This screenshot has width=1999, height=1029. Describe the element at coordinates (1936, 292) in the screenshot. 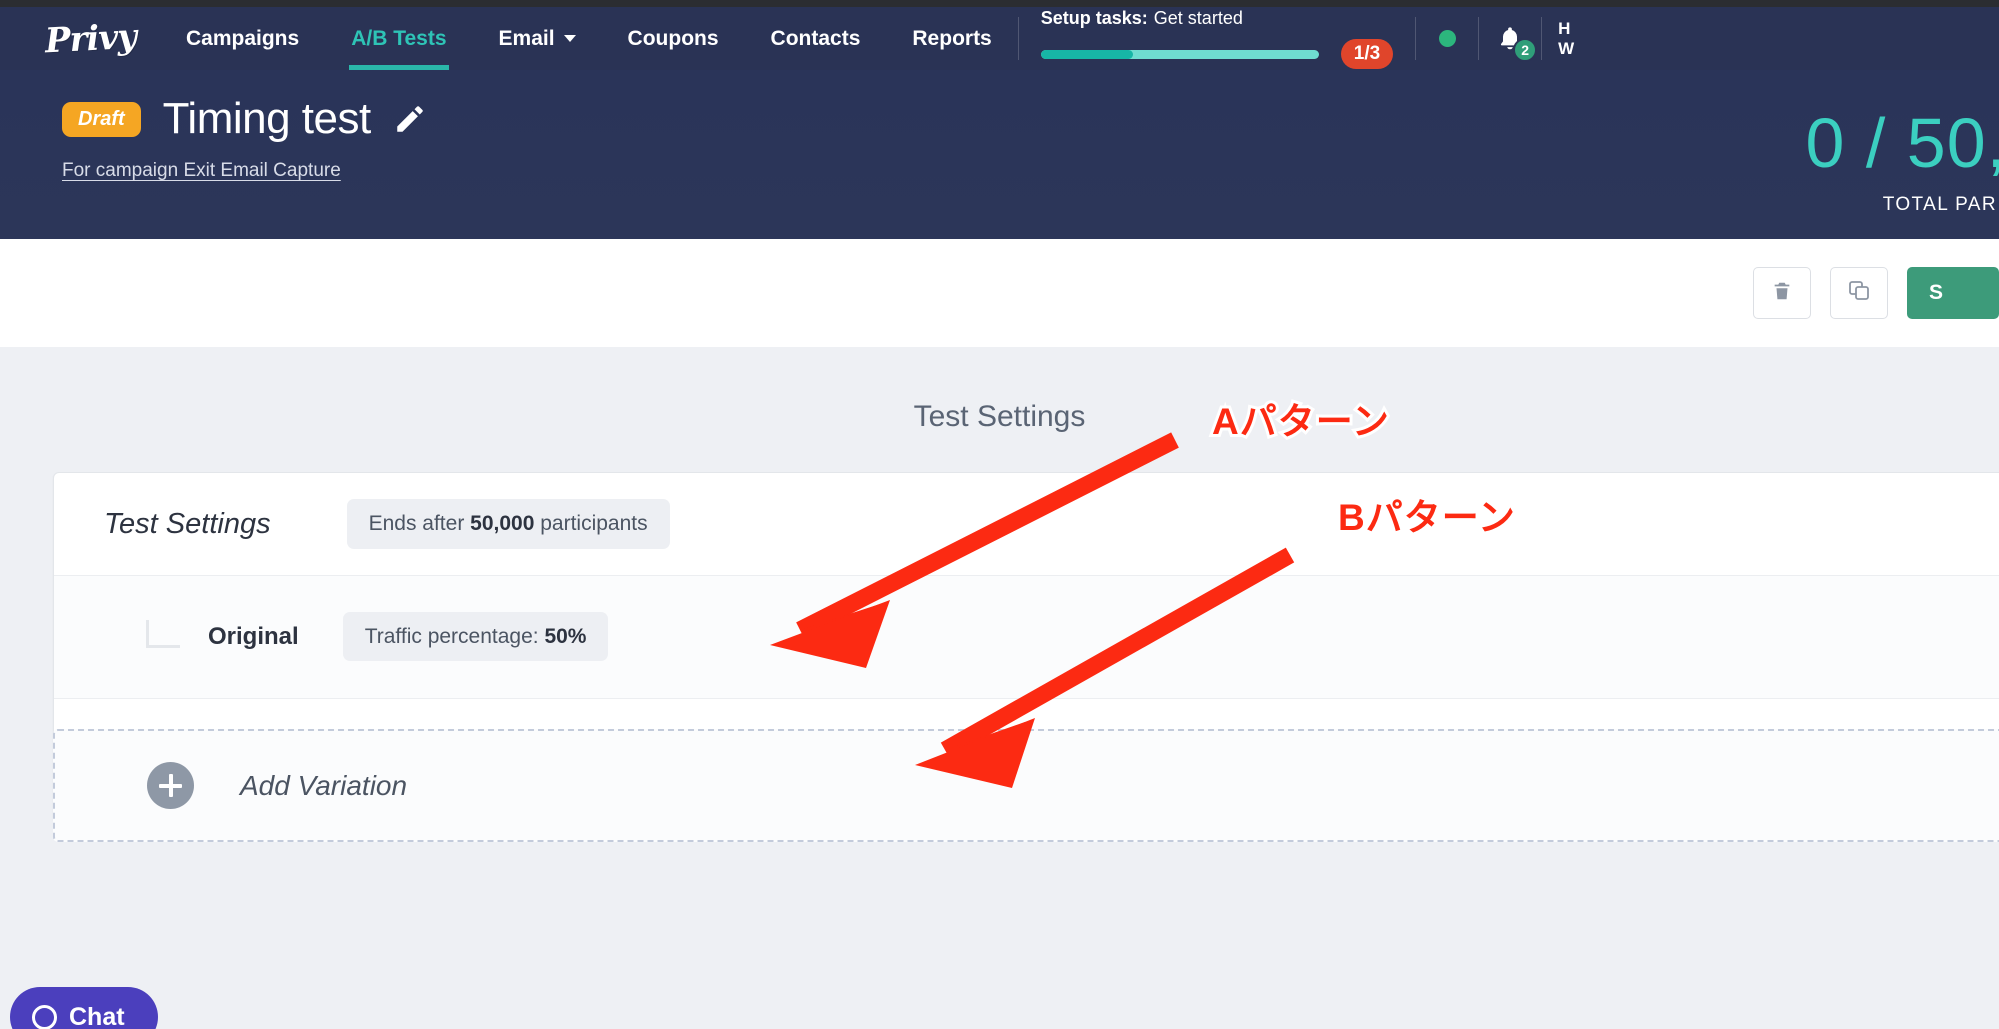

I see `save-button-label: S` at that location.